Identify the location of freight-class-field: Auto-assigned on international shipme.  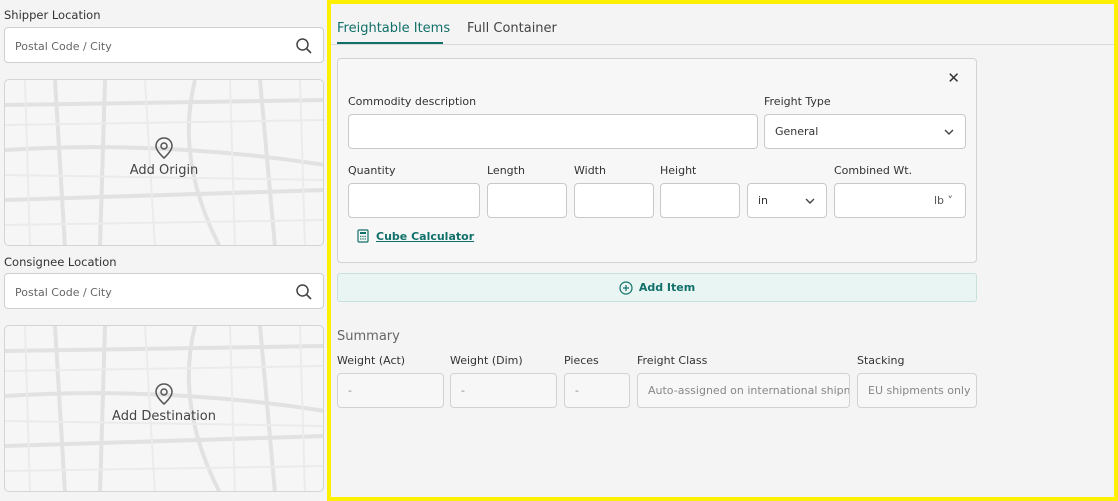
(743, 390).